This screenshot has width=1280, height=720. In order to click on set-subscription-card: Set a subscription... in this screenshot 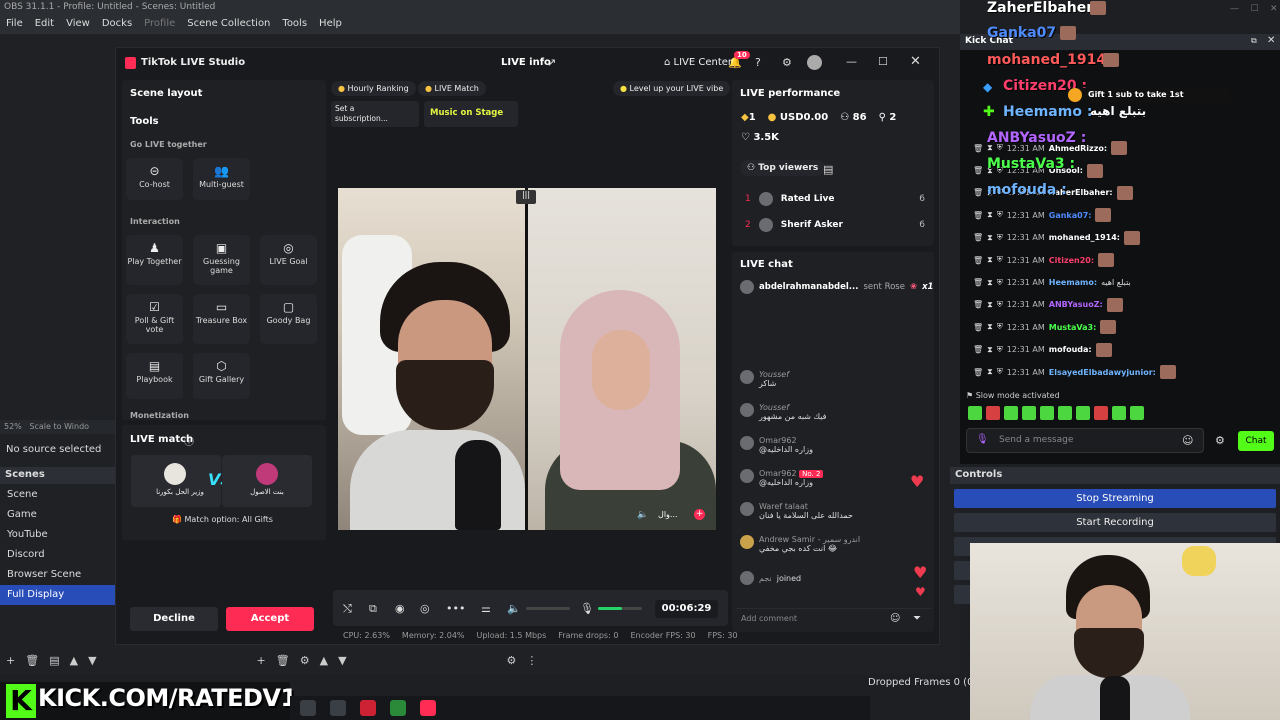, I will do `click(375, 114)`.